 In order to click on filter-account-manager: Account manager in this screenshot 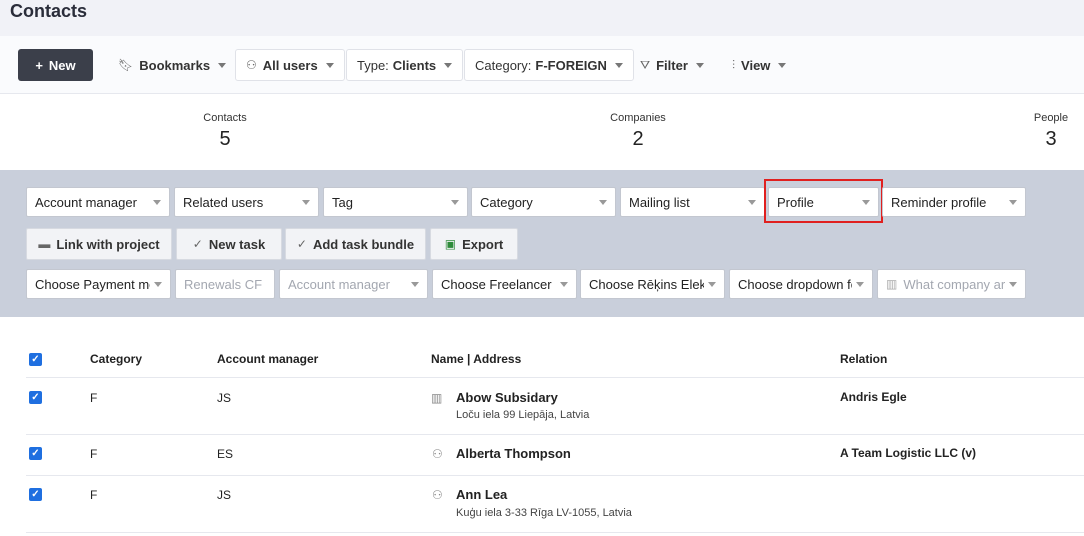, I will do `click(98, 202)`.